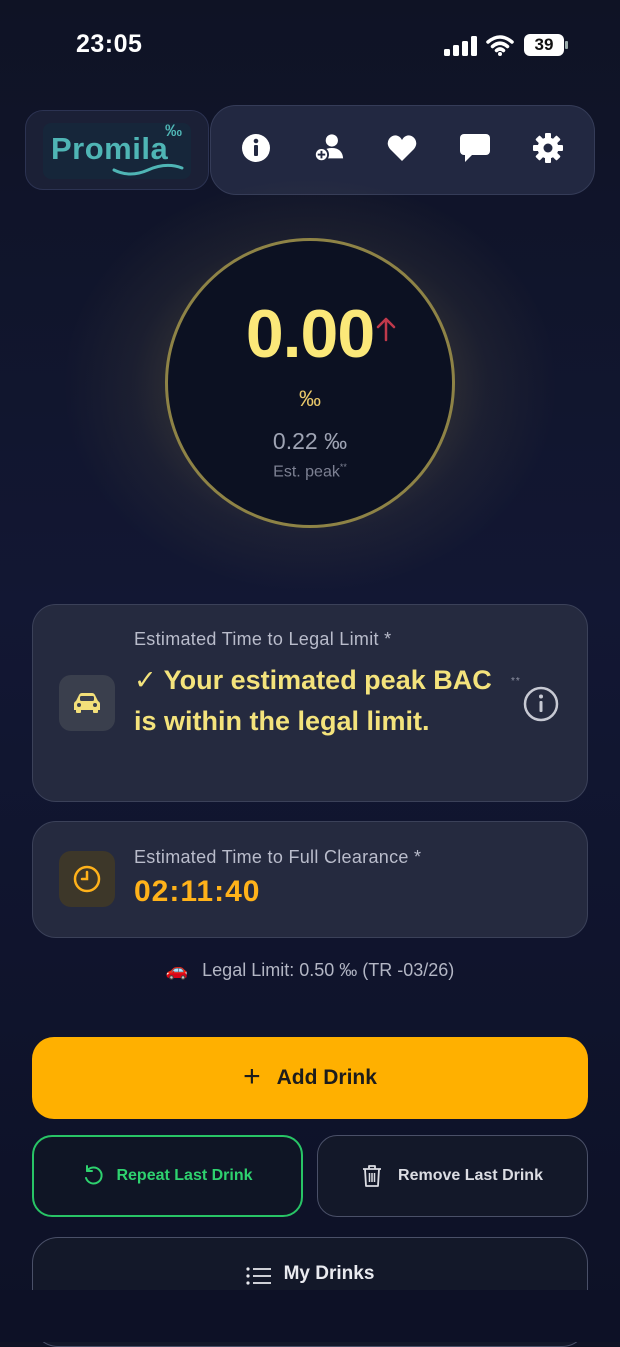  What do you see at coordinates (516, 681) in the screenshot?
I see `legal-note-marker: **` at bounding box center [516, 681].